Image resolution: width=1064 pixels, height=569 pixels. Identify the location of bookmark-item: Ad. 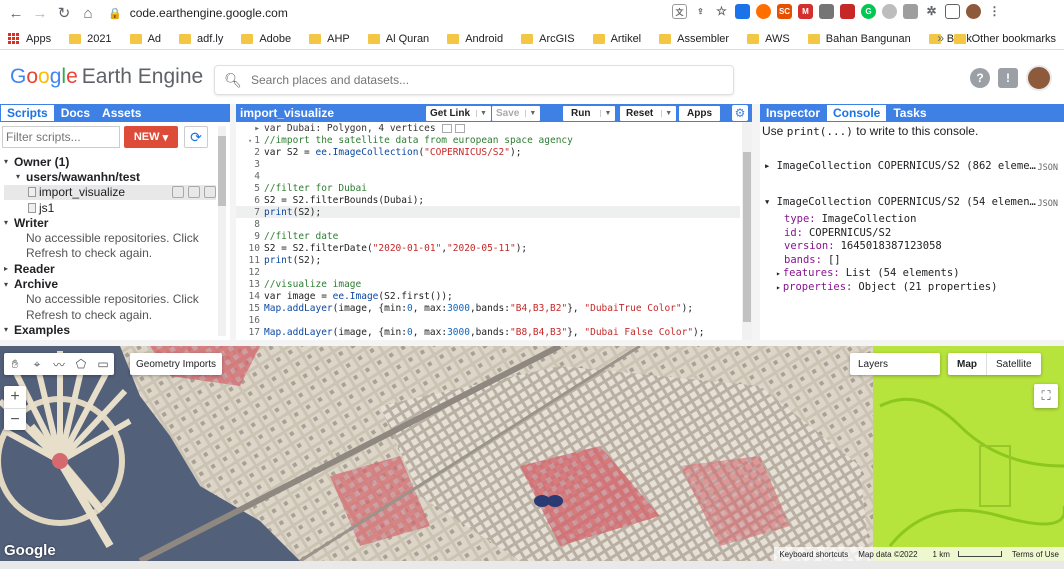
(145, 39).